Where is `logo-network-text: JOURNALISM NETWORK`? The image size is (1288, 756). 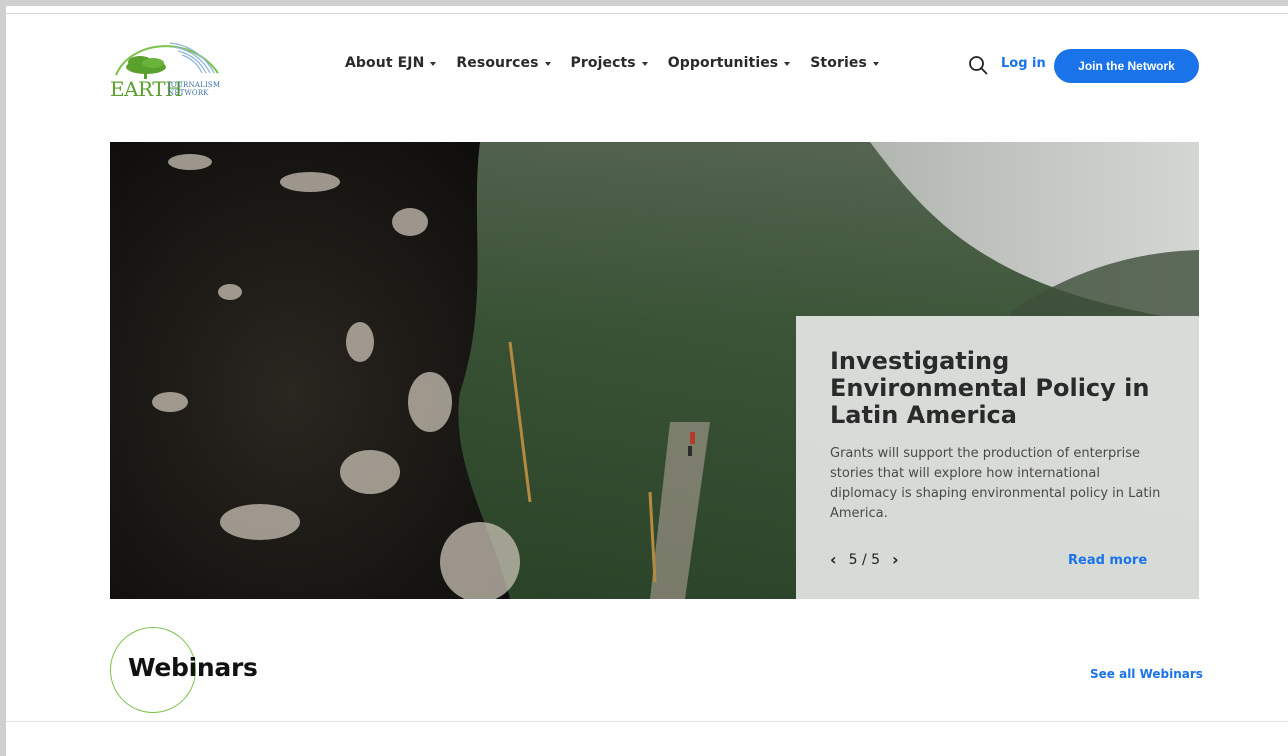 logo-network-text: JOURNALISM NETWORK is located at coordinates (194, 89).